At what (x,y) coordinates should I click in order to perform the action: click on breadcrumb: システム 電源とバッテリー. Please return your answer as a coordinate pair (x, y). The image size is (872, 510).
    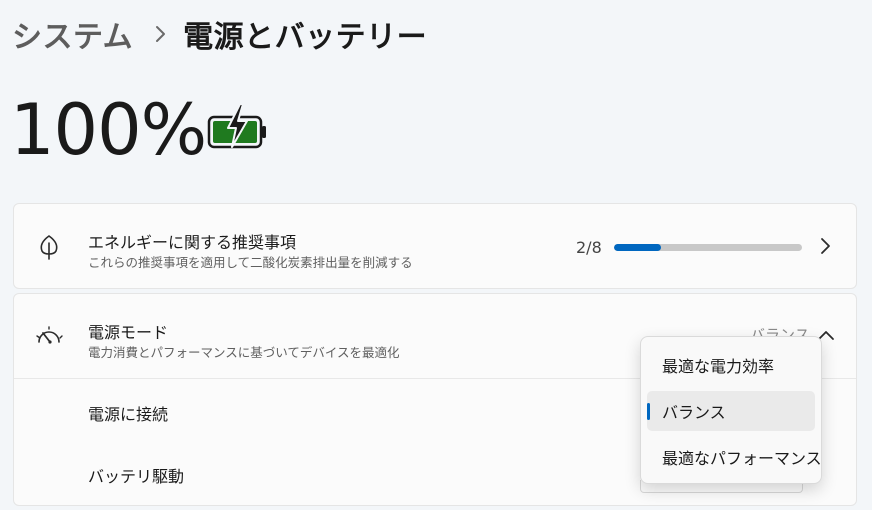
    Looking at the image, I should click on (219, 34).